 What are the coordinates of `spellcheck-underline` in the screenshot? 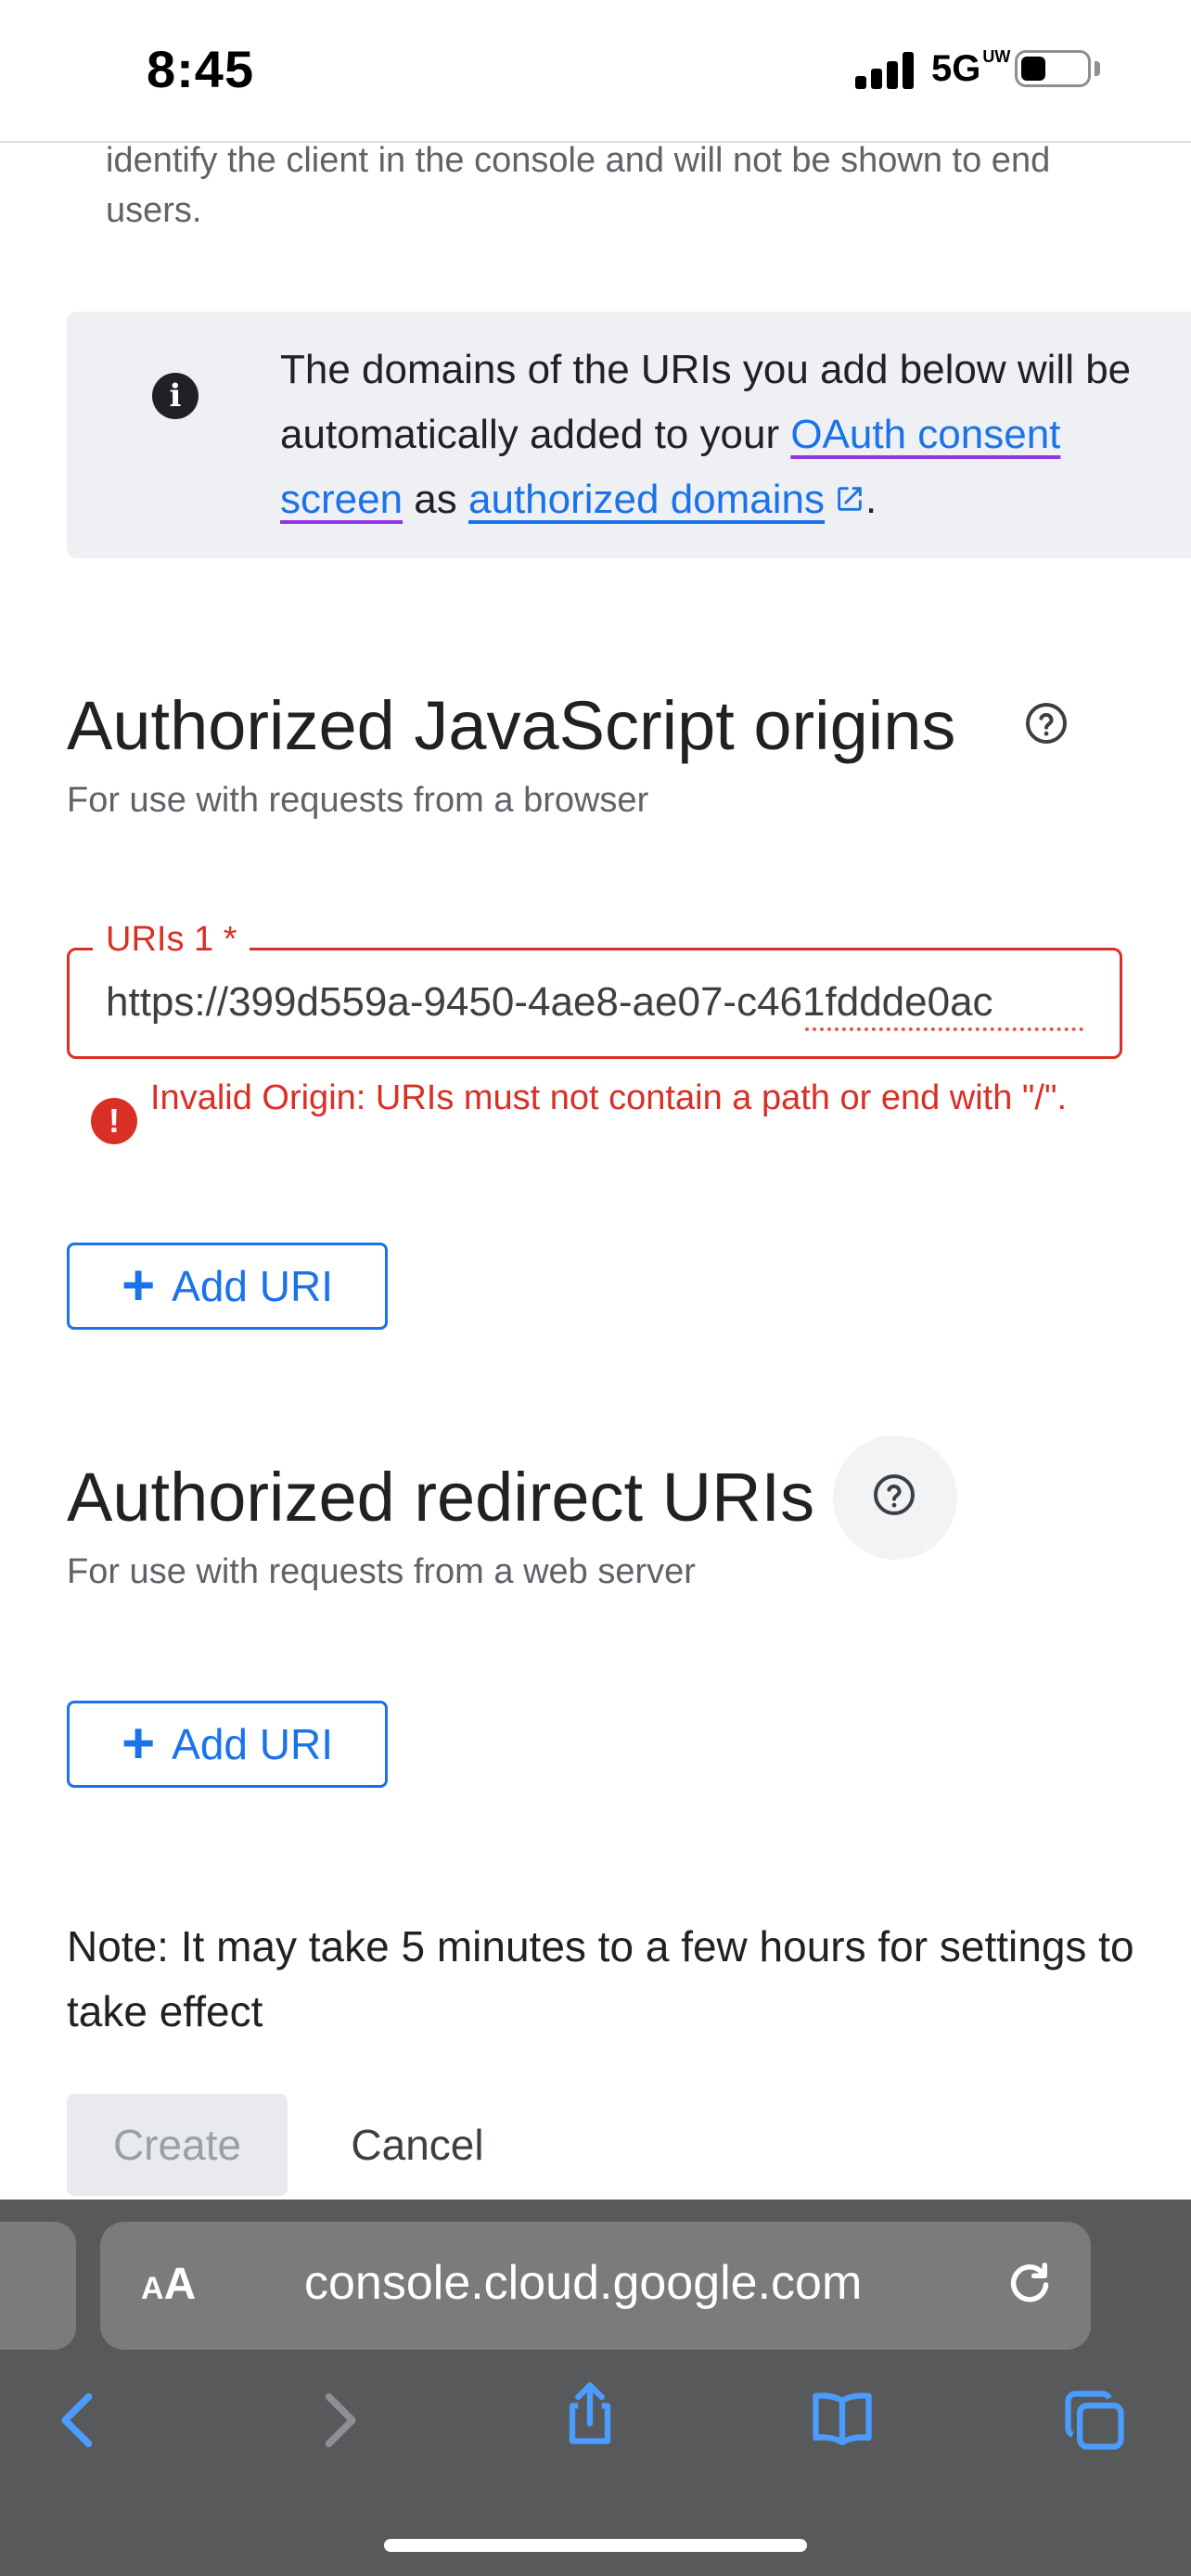 It's located at (944, 1028).